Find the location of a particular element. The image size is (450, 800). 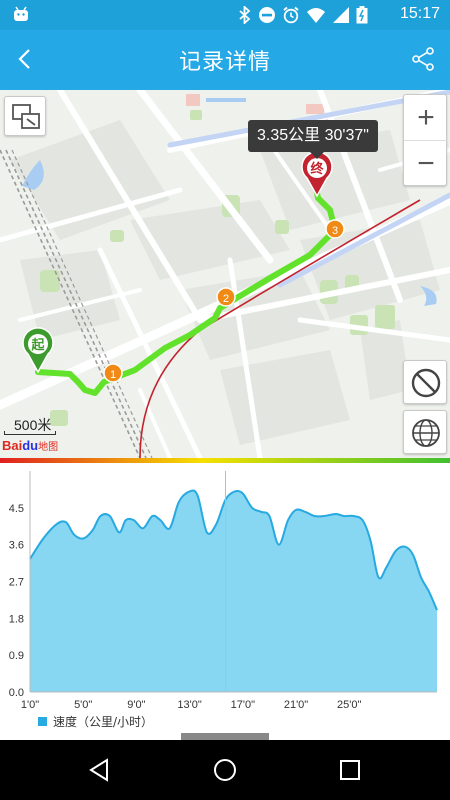

android-icon is located at coordinates (21, 13).